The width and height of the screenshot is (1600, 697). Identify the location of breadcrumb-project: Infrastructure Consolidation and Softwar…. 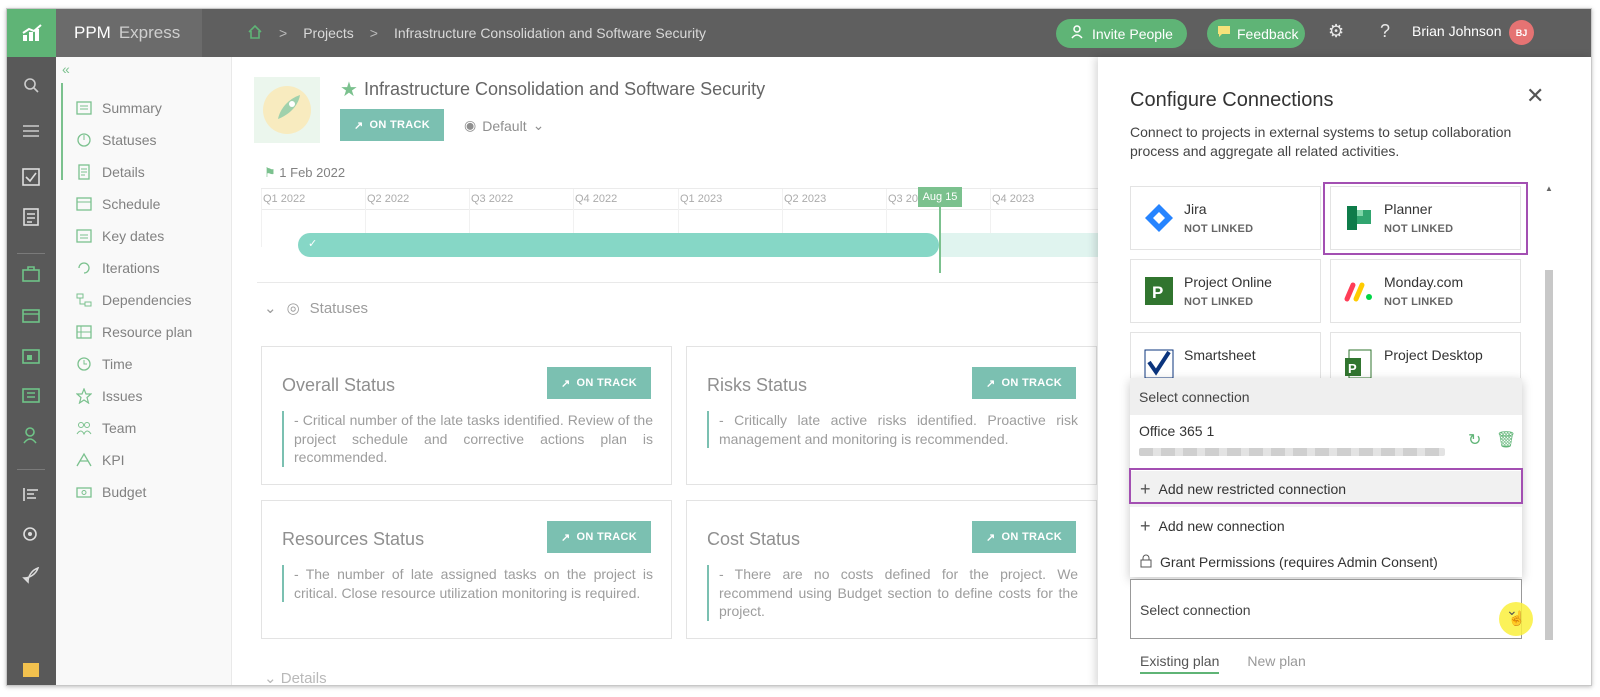
(550, 33).